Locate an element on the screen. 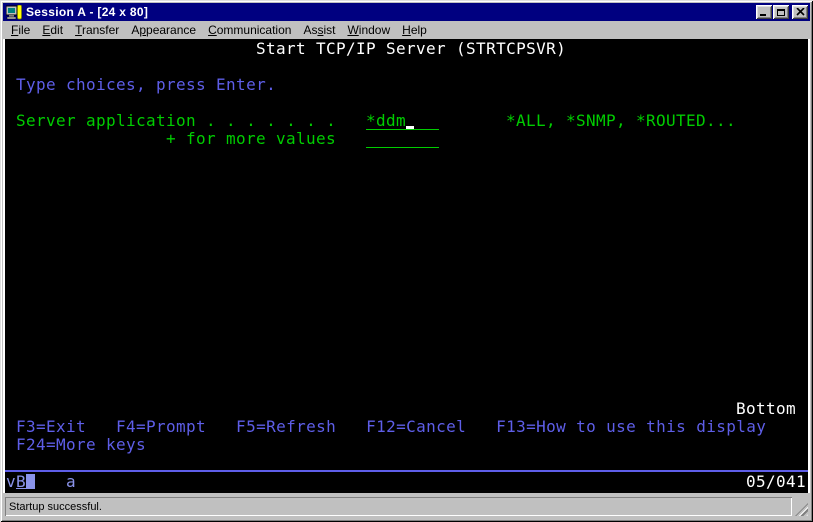 The width and height of the screenshot is (813, 522). oia-separator is located at coordinates (406, 471).